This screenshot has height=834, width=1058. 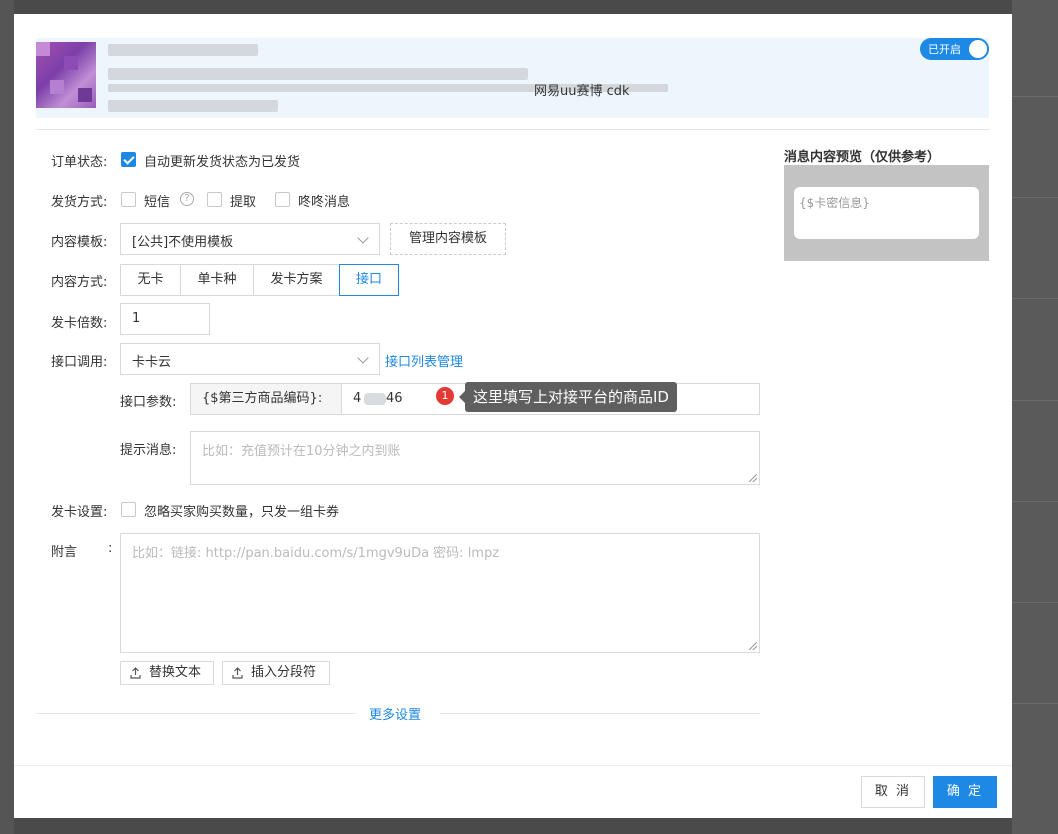 What do you see at coordinates (187, 199) in the screenshot?
I see `help-icon: ?` at bounding box center [187, 199].